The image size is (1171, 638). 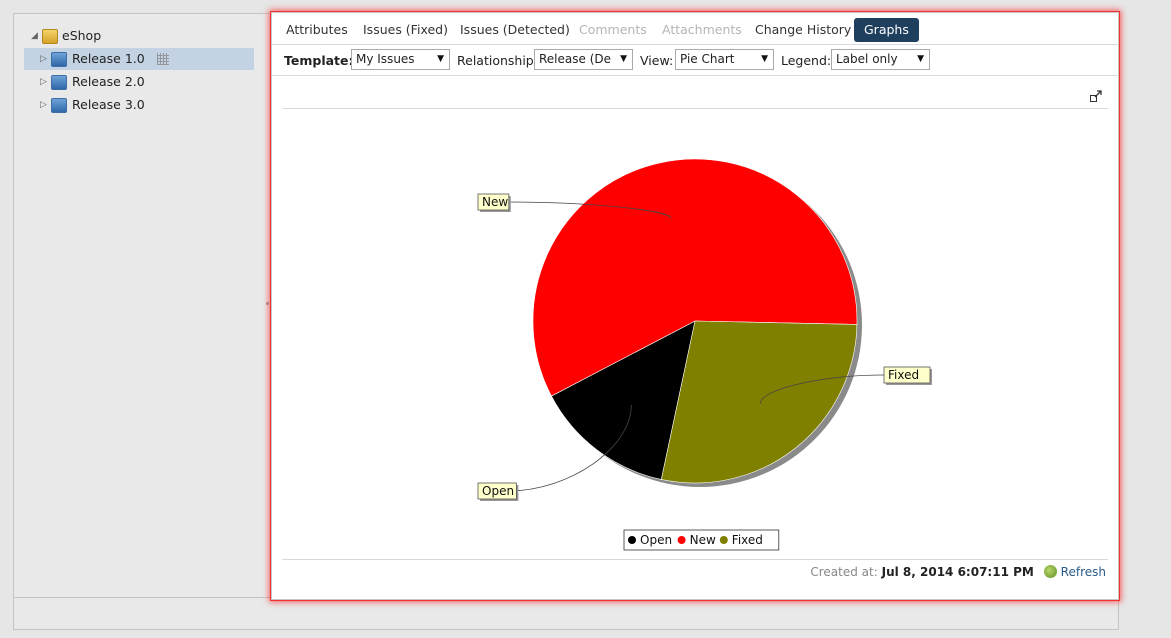 What do you see at coordinates (575, 59) in the screenshot?
I see `relationship-value: Release (De` at bounding box center [575, 59].